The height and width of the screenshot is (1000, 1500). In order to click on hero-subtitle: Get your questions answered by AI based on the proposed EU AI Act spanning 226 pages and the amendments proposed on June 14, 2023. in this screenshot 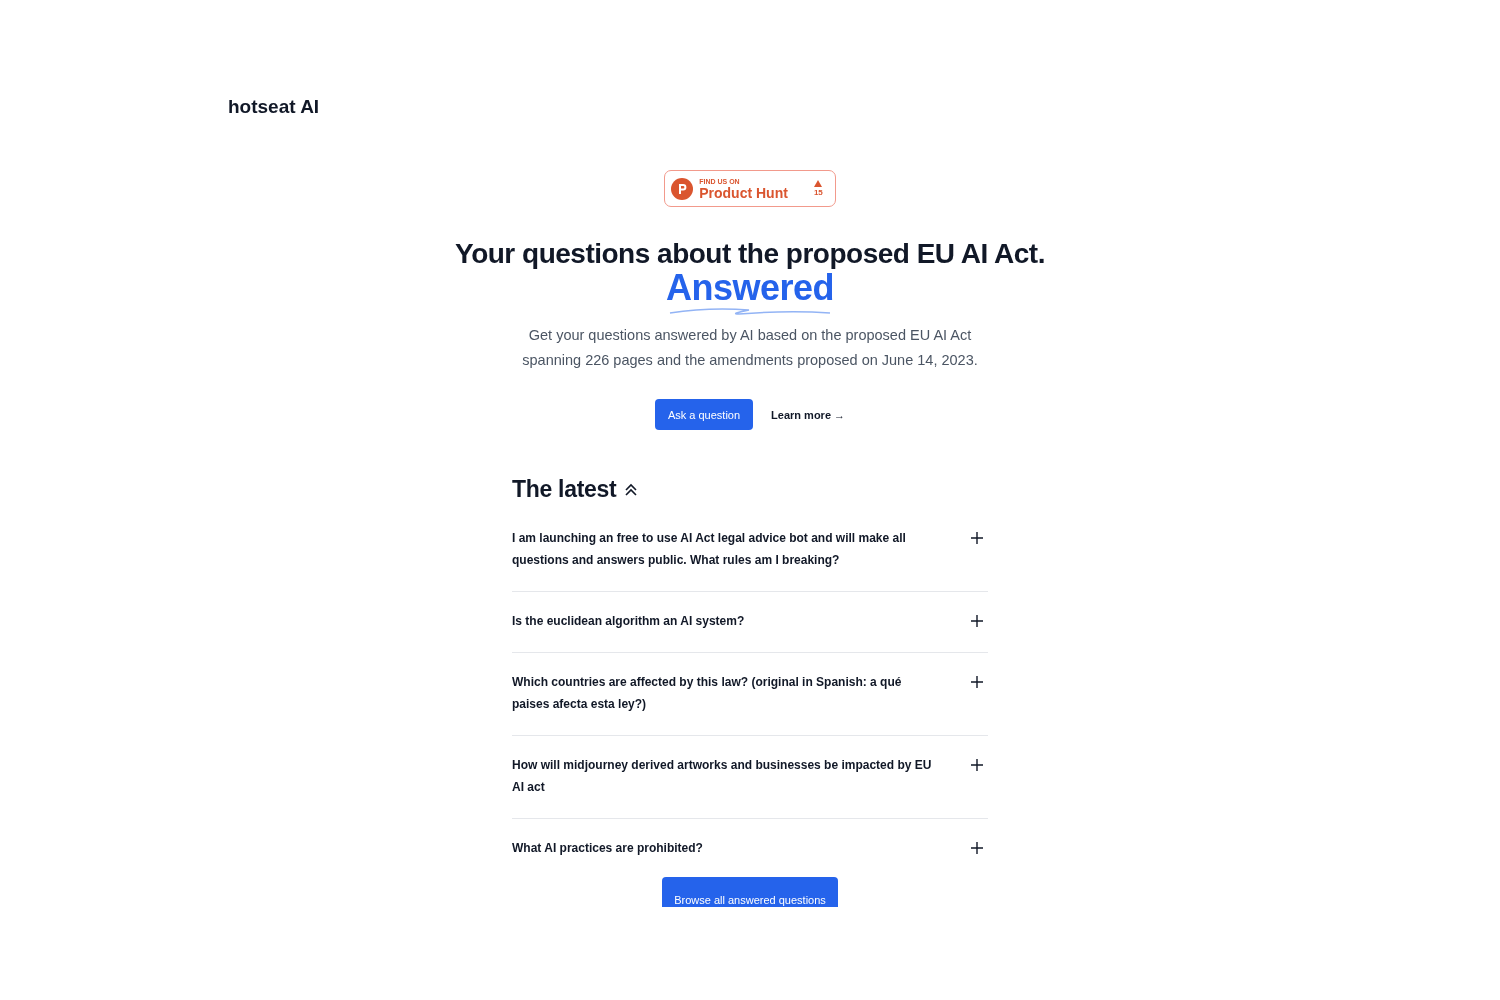, I will do `click(750, 348)`.